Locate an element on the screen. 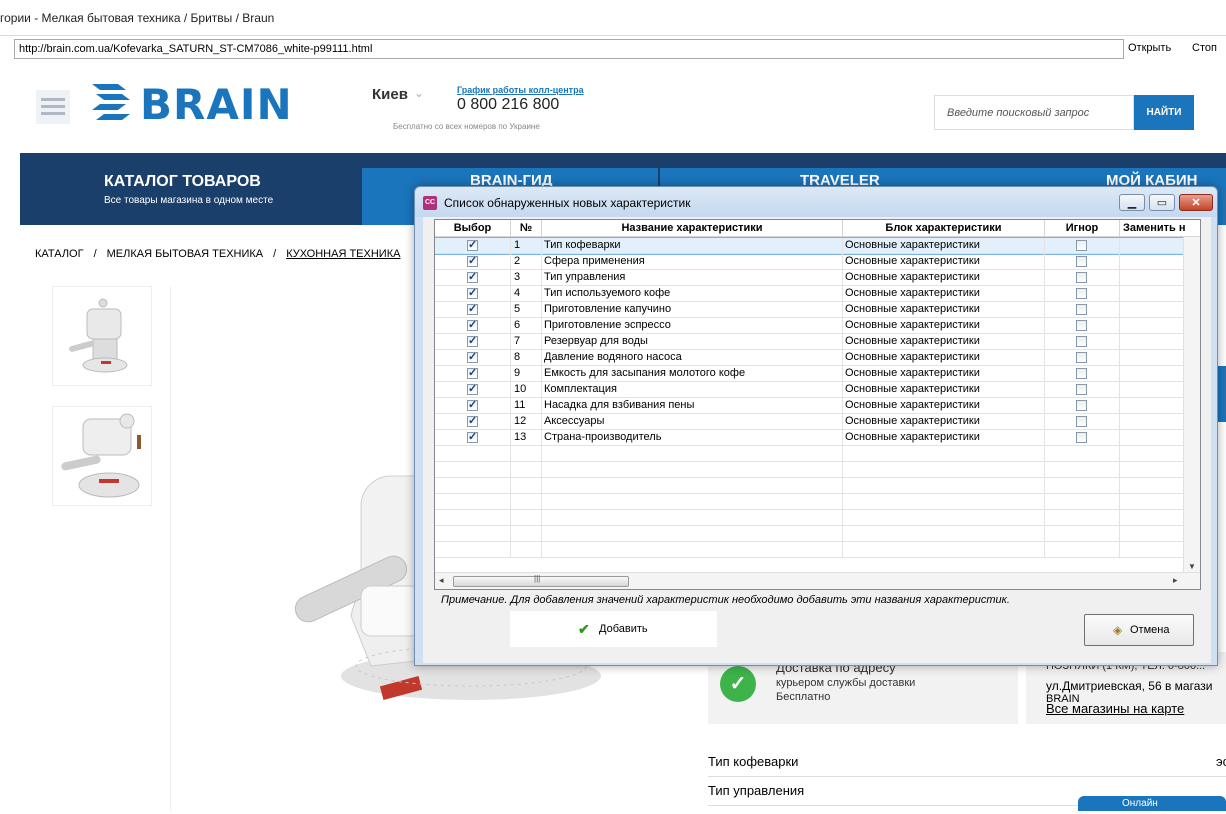 This screenshot has height=814, width=1226. city-selector: Киев is located at coordinates (390, 94).